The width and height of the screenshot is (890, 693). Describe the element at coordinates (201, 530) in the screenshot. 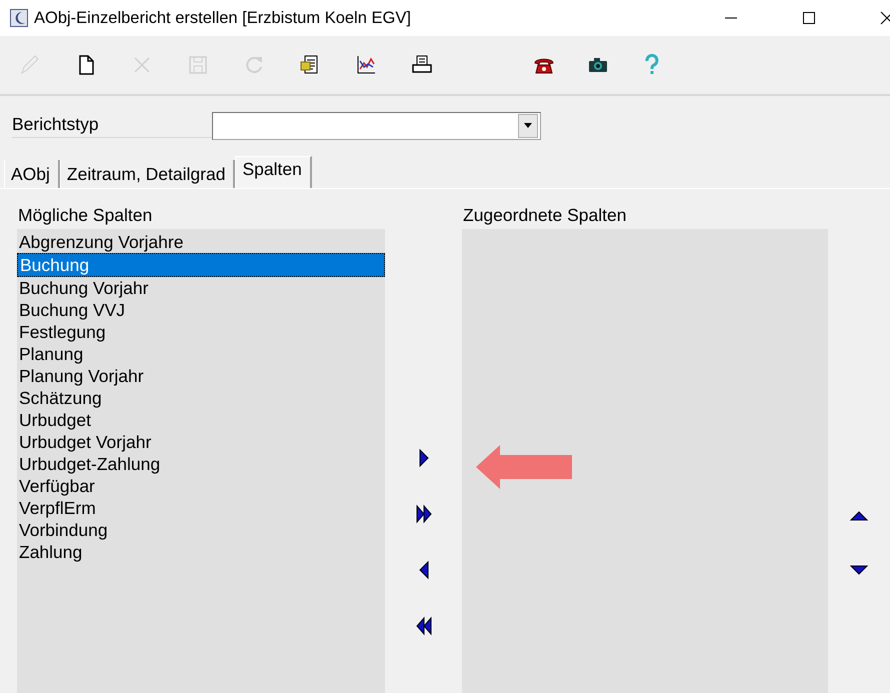

I see `list-item: Vorbindung` at that location.